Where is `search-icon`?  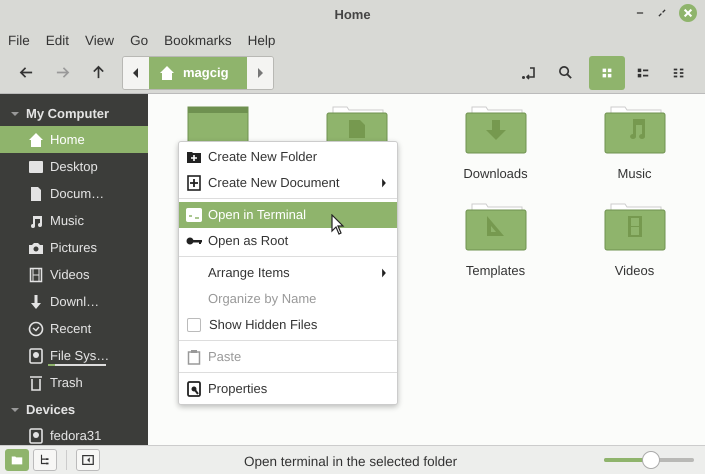 search-icon is located at coordinates (565, 72).